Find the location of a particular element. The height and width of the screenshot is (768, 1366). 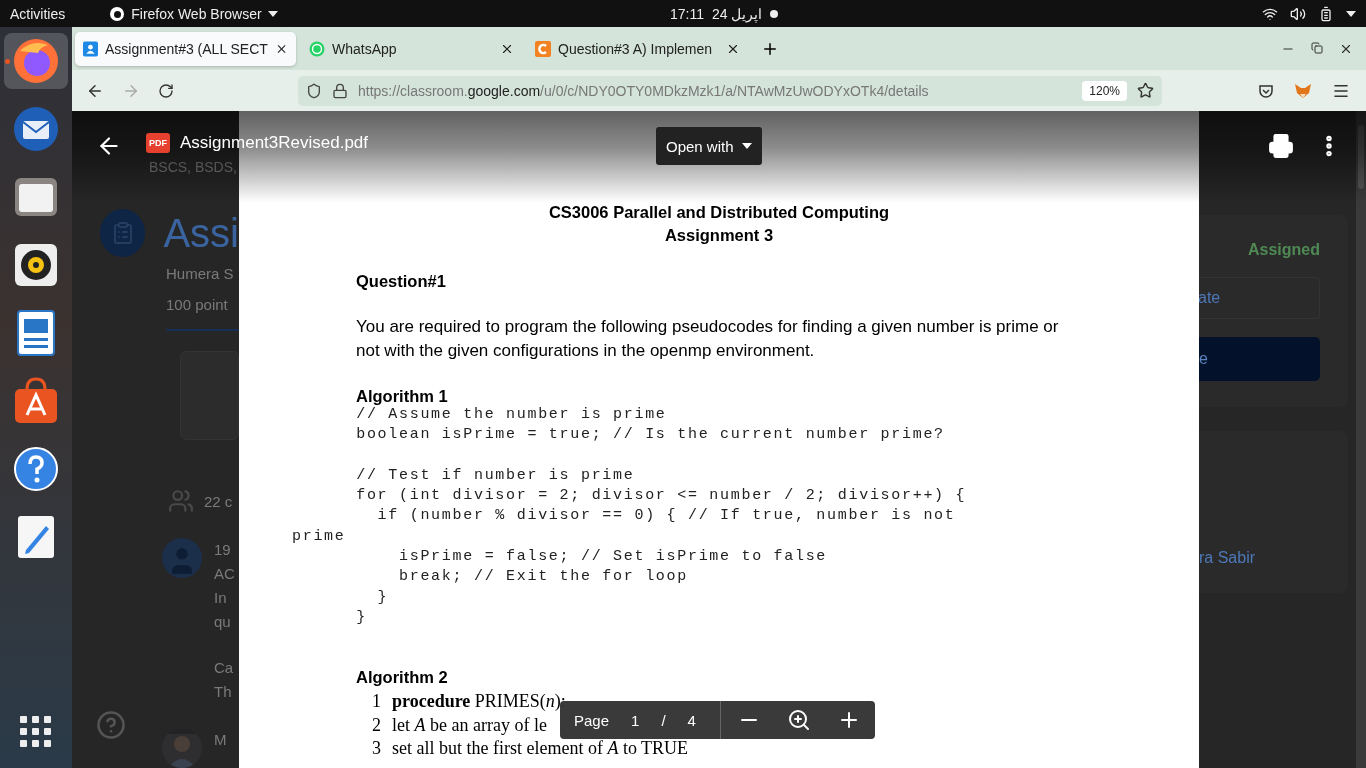

line-number: 1 is located at coordinates (376, 702).